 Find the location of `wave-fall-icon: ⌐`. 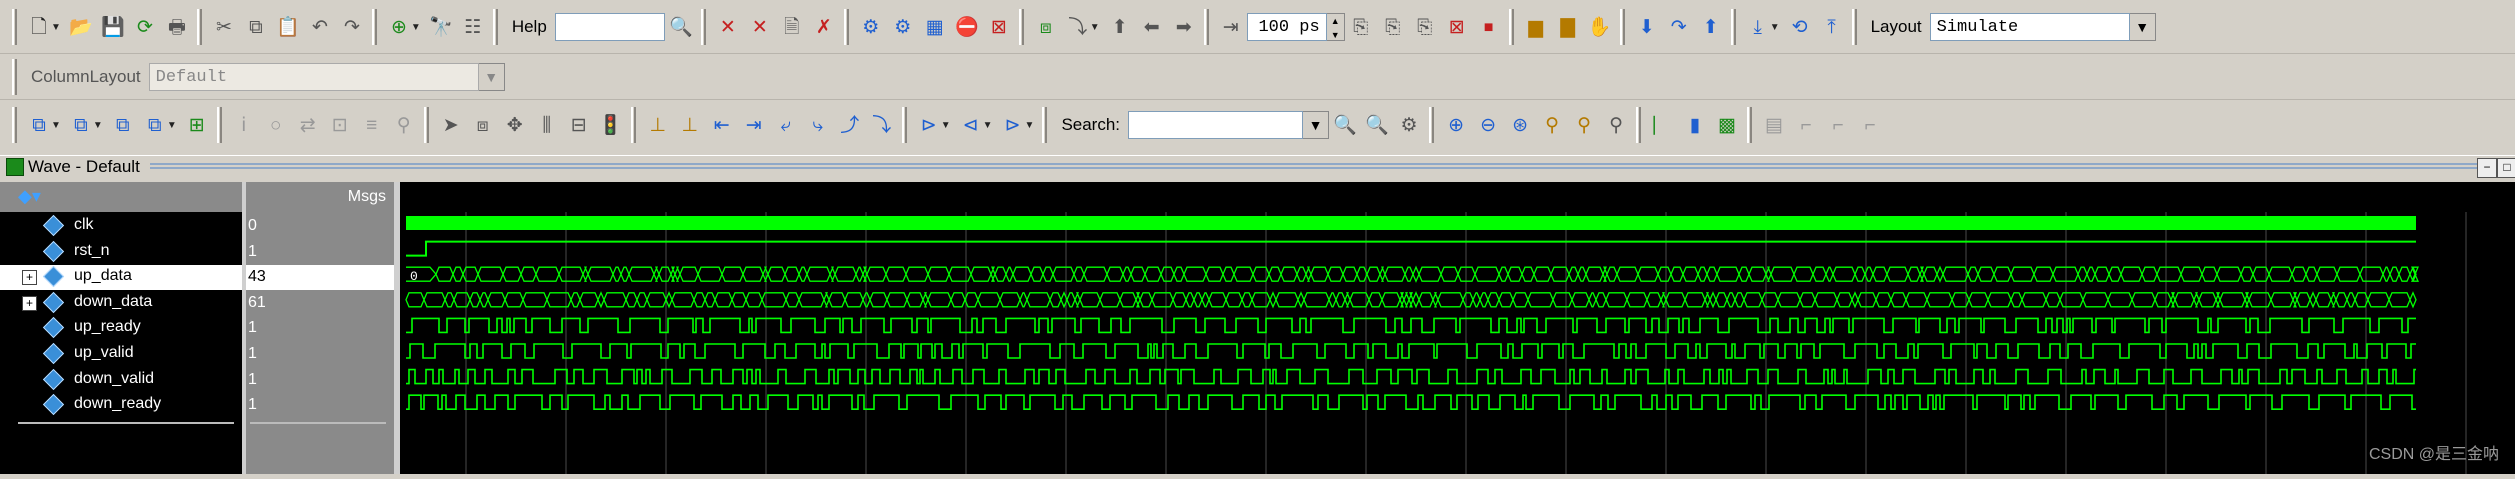

wave-fall-icon: ⌐ is located at coordinates (1870, 125).